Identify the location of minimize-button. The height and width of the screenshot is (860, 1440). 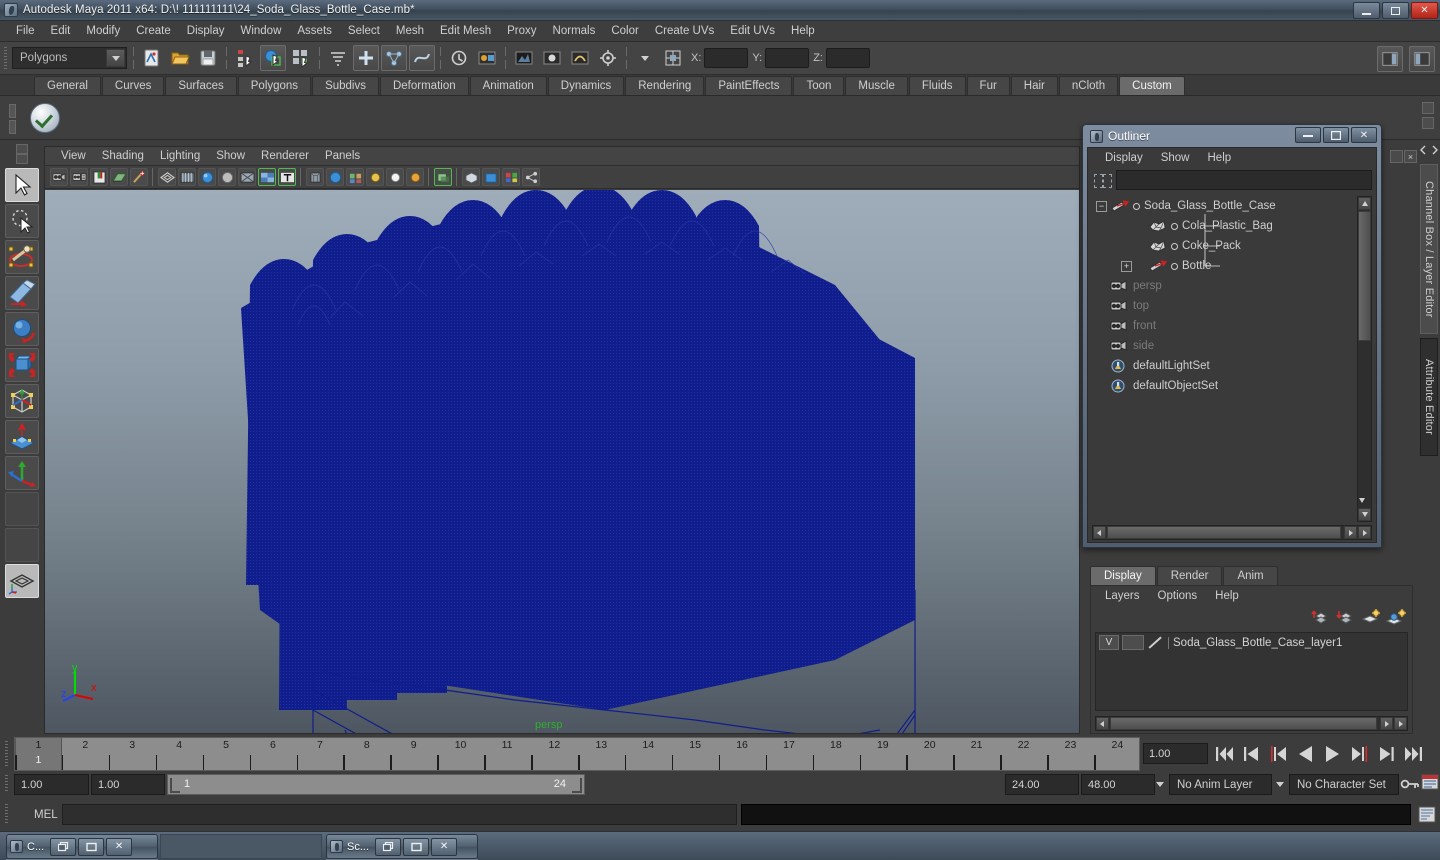
(1366, 10).